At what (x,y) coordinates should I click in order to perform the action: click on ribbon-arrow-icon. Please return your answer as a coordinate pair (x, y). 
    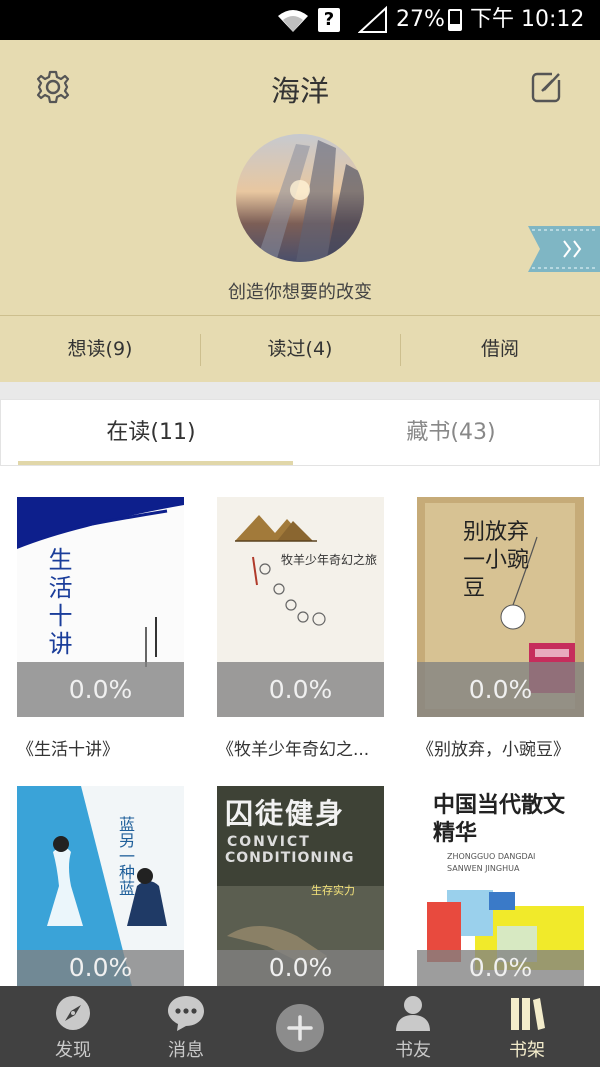
    Looking at the image, I should click on (564, 249).